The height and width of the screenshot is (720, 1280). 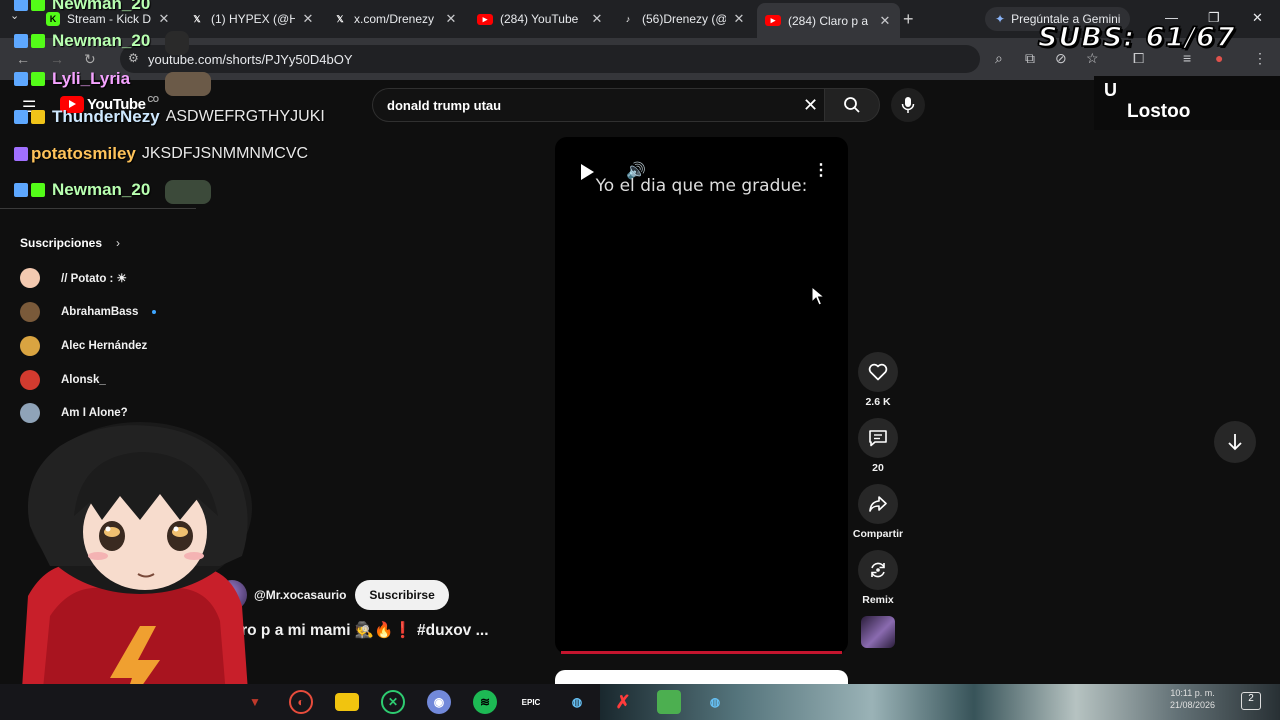 I want to click on chat-message: potatosmiley JKSDFJSNMMNMCVC, so click(x=161, y=154).